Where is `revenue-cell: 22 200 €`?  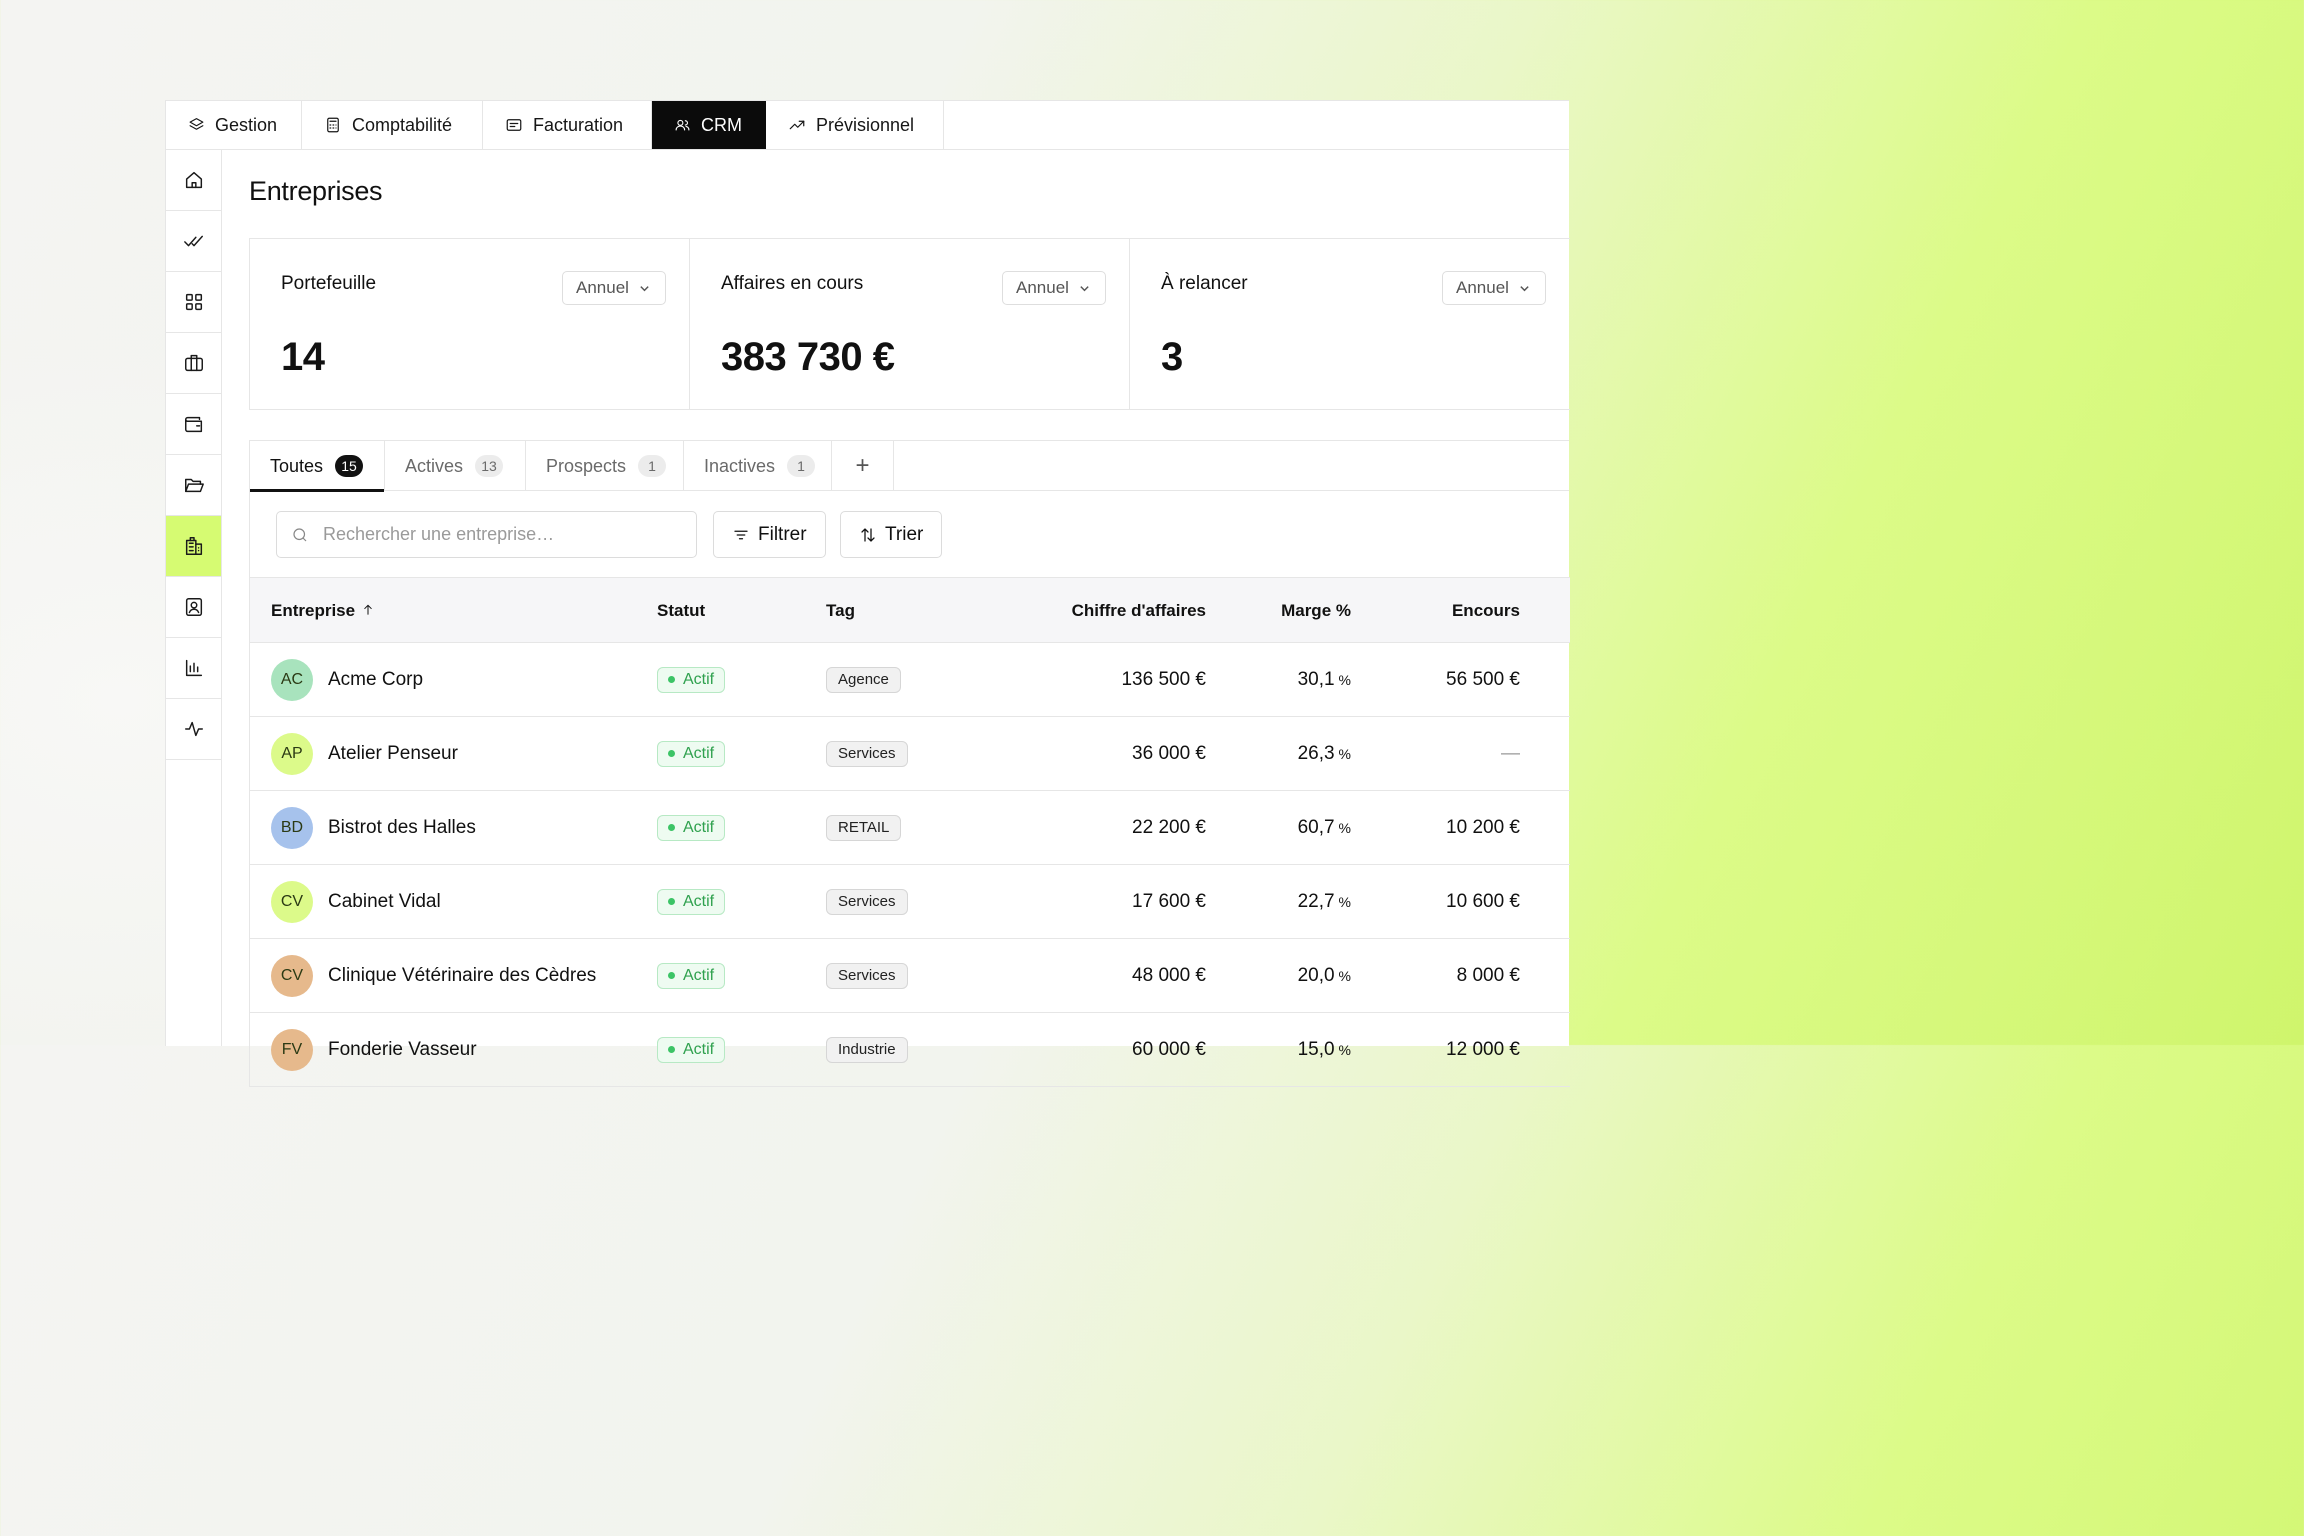
revenue-cell: 22 200 € is located at coordinates (1169, 827).